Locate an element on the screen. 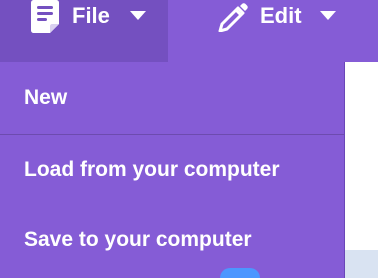  background-panel-lower is located at coordinates (361, 264).